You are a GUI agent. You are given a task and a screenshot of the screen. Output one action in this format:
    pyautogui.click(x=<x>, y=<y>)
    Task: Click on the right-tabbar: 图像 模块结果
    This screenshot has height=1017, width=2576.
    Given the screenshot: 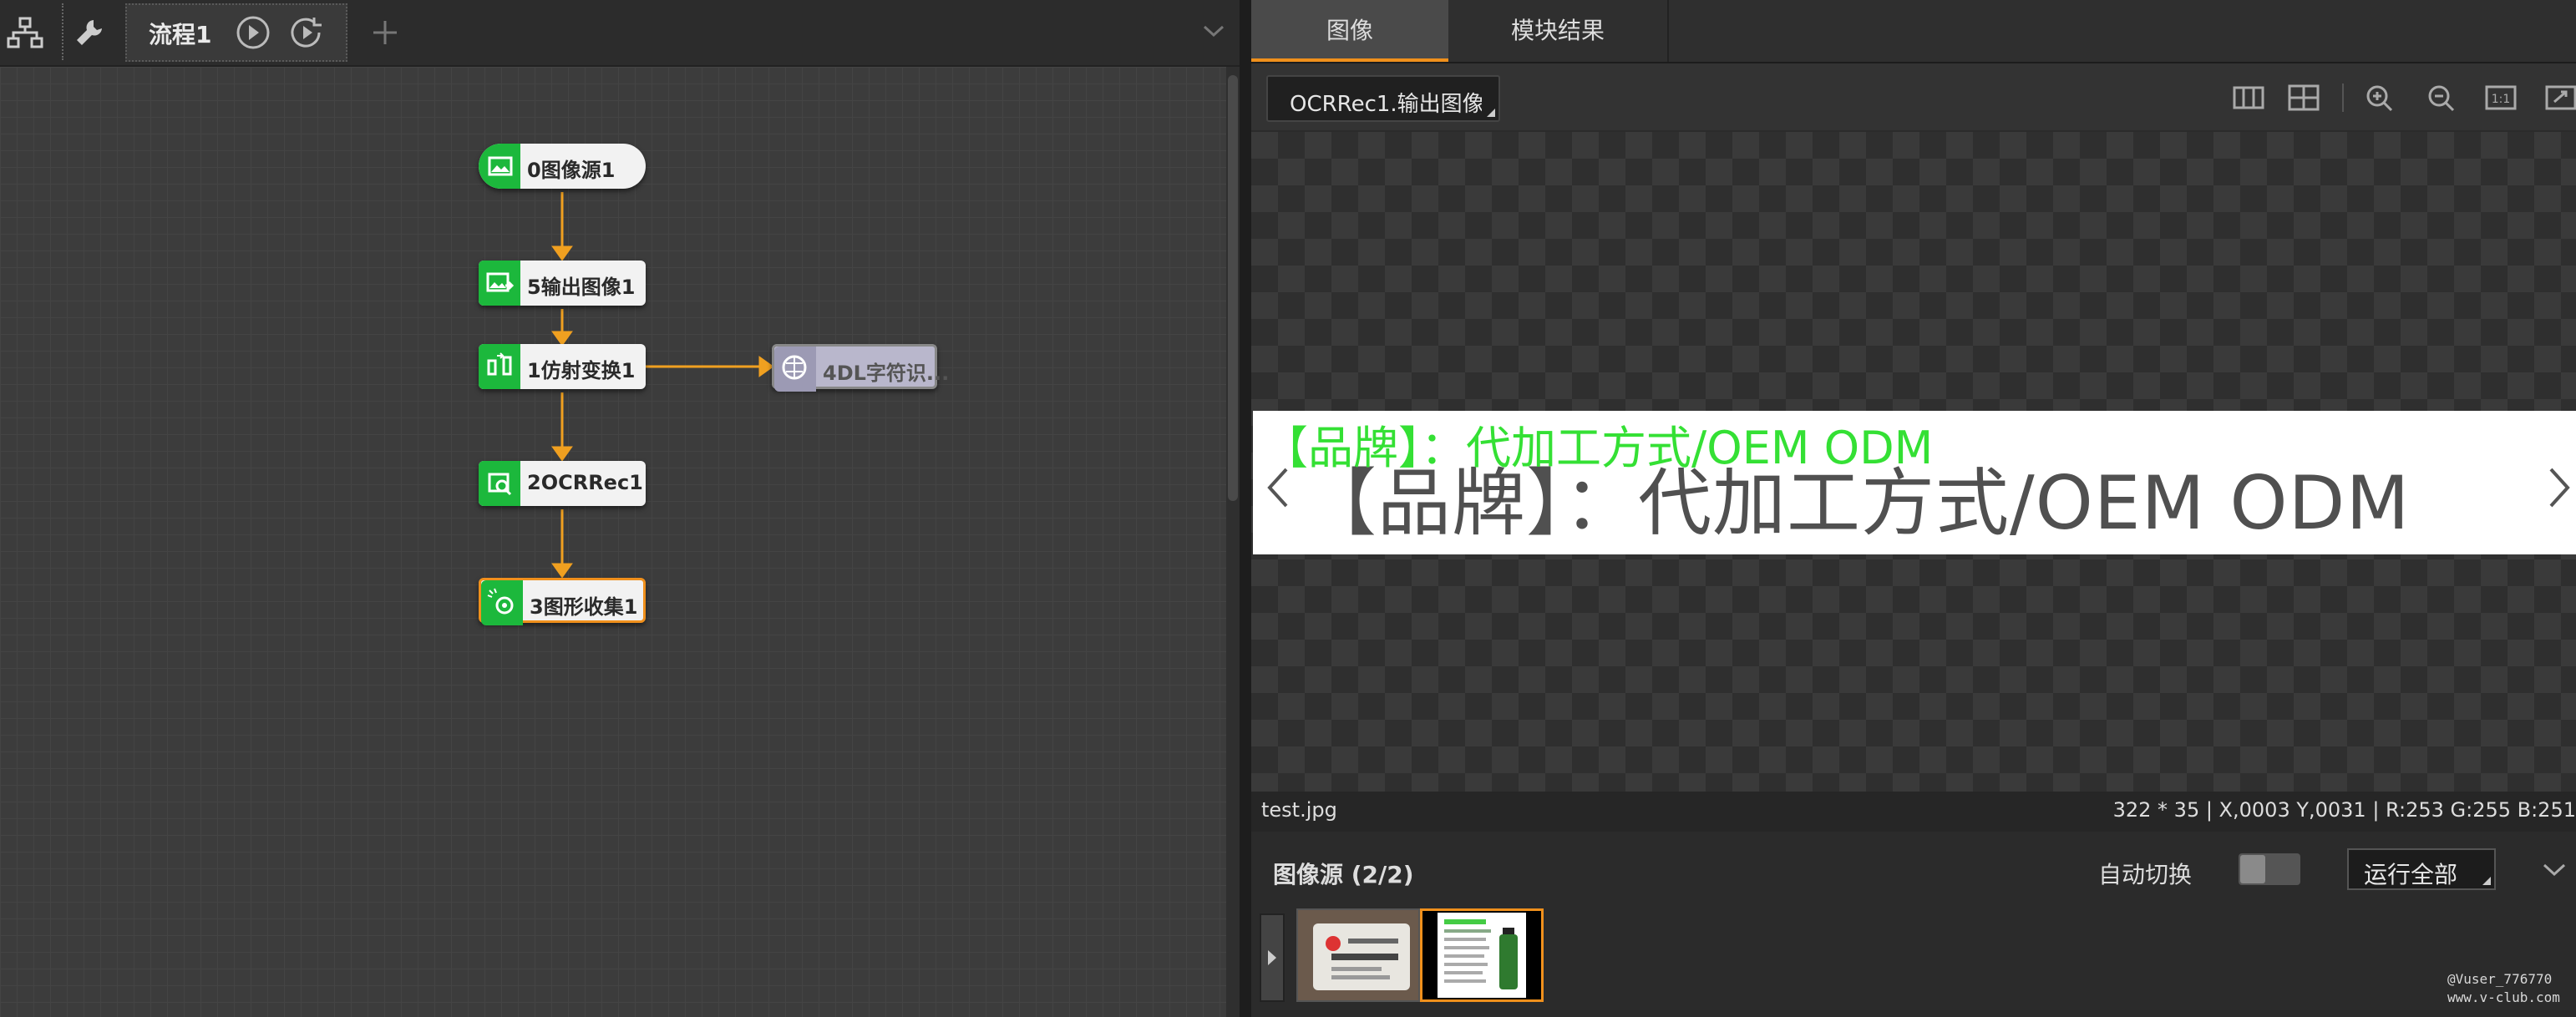 What is the action you would take?
    pyautogui.click(x=1913, y=32)
    